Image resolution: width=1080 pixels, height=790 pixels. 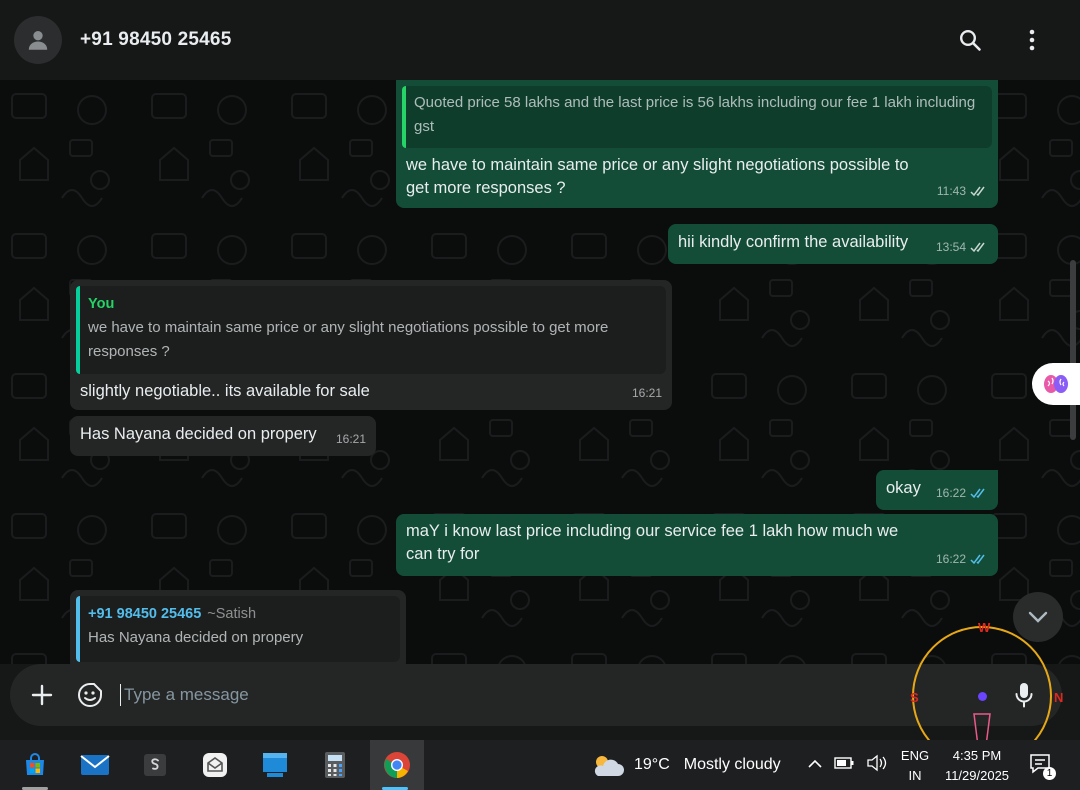 I want to click on taskbar-app-s, so click(x=155, y=765).